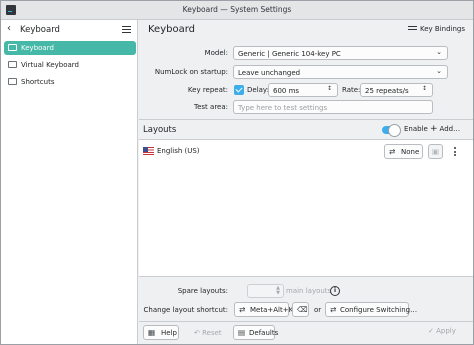 Image resolution: width=474 pixels, height=345 pixels. What do you see at coordinates (278, 290) in the screenshot?
I see `spin-arrows-icon: ▲ ▼` at bounding box center [278, 290].